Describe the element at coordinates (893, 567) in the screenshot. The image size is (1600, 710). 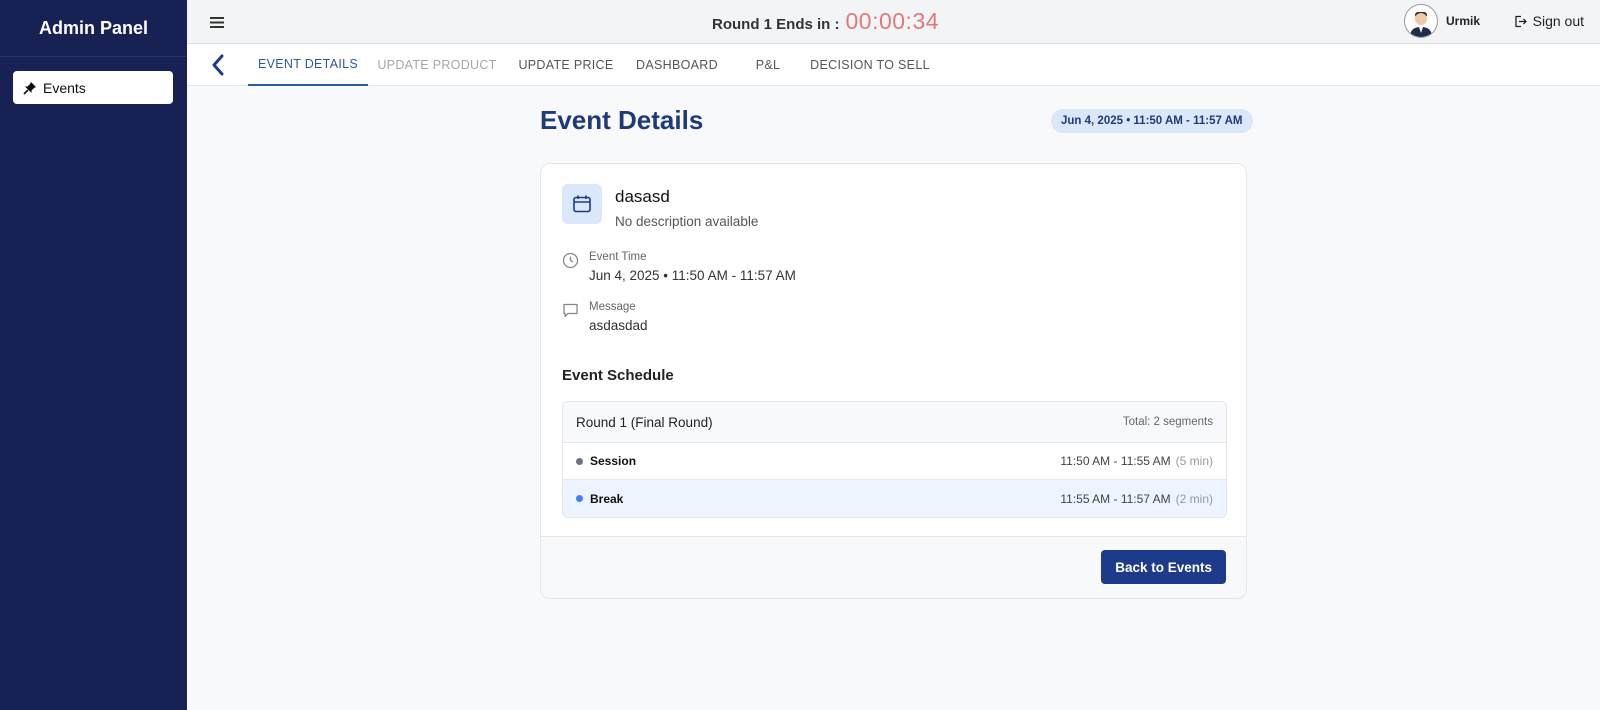
I see `card-footer: Back to Events` at that location.